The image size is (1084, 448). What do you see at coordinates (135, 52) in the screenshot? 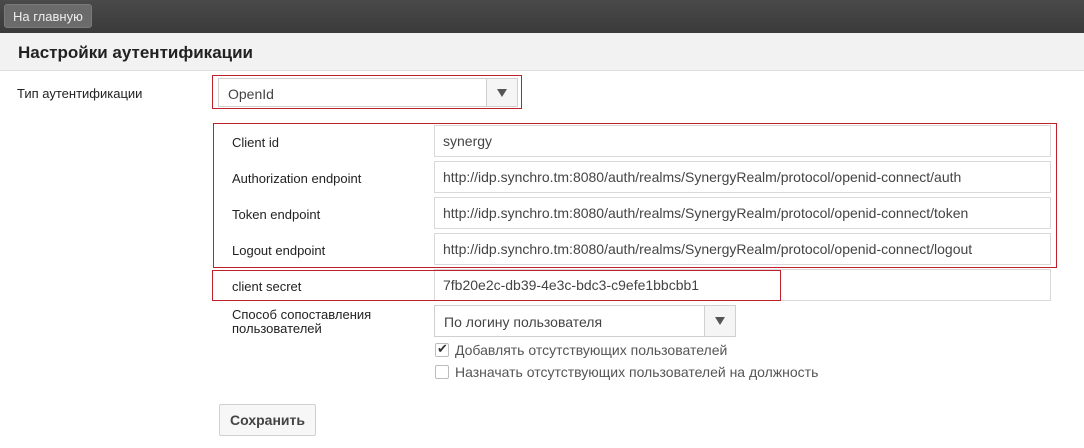
I see `page-title: Настройки аутентификации` at bounding box center [135, 52].